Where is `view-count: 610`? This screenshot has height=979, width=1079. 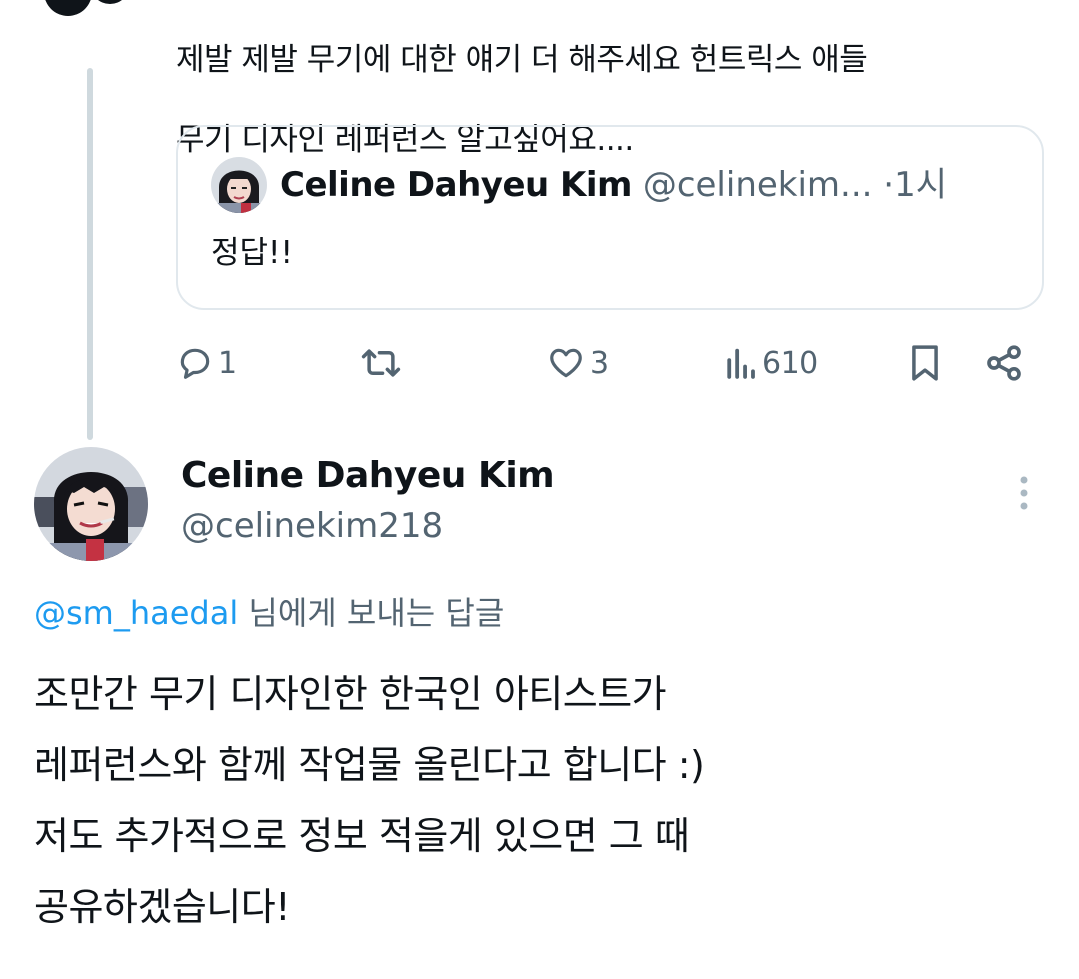 view-count: 610 is located at coordinates (790, 363).